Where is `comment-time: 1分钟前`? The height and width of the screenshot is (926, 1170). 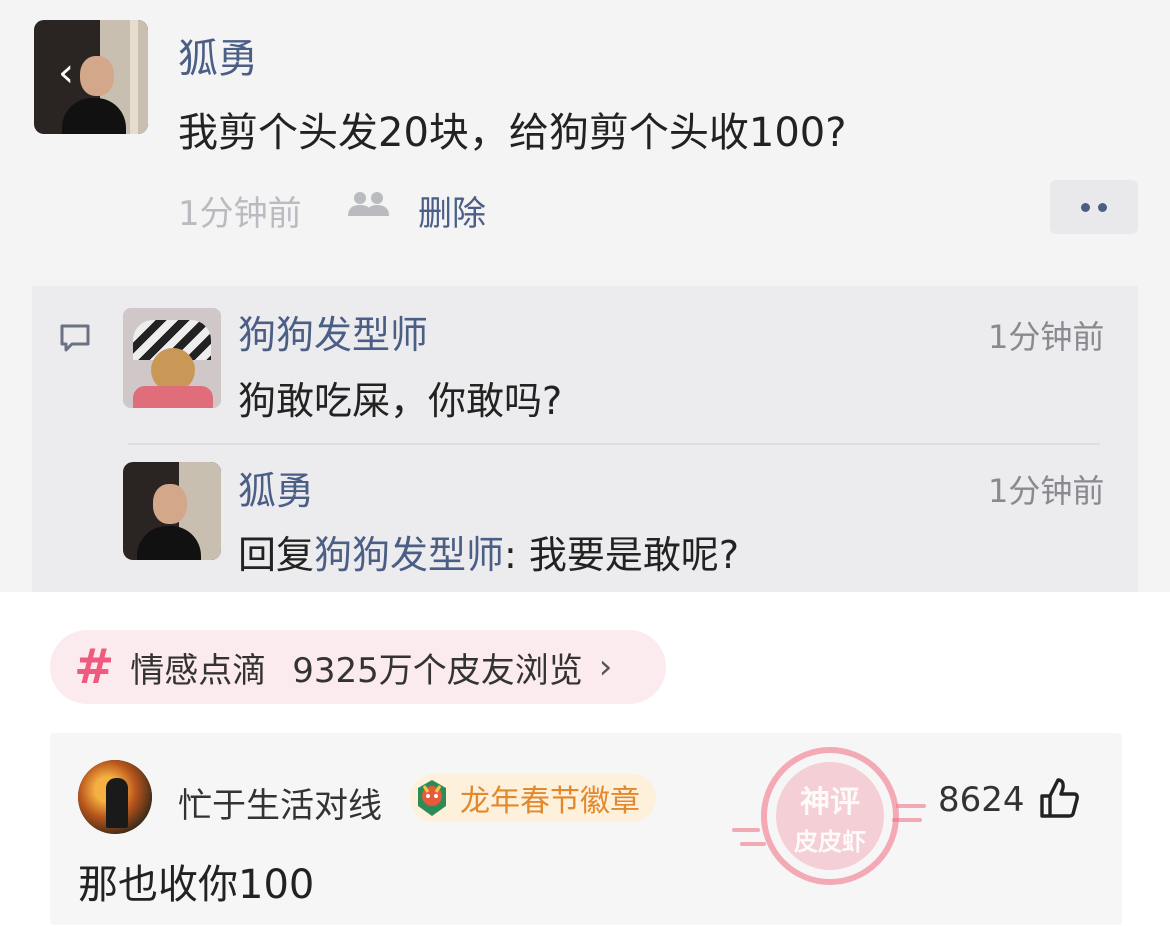
comment-time: 1分钟前 is located at coordinates (1046, 337).